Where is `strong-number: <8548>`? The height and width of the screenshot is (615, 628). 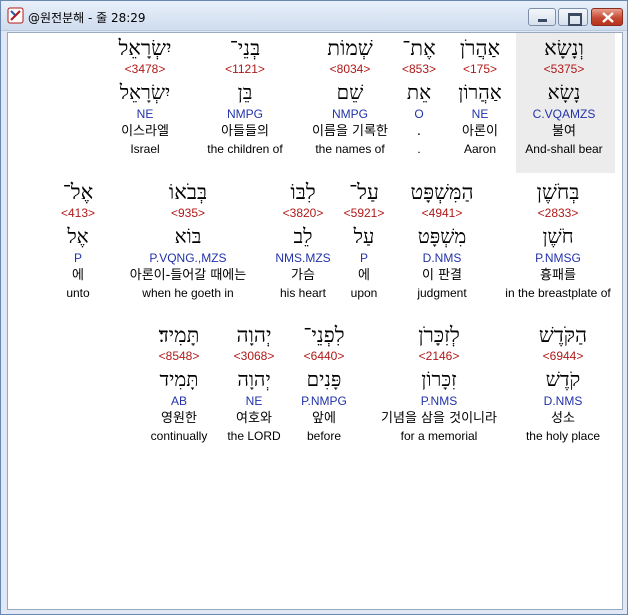 strong-number: <8548> is located at coordinates (179, 356).